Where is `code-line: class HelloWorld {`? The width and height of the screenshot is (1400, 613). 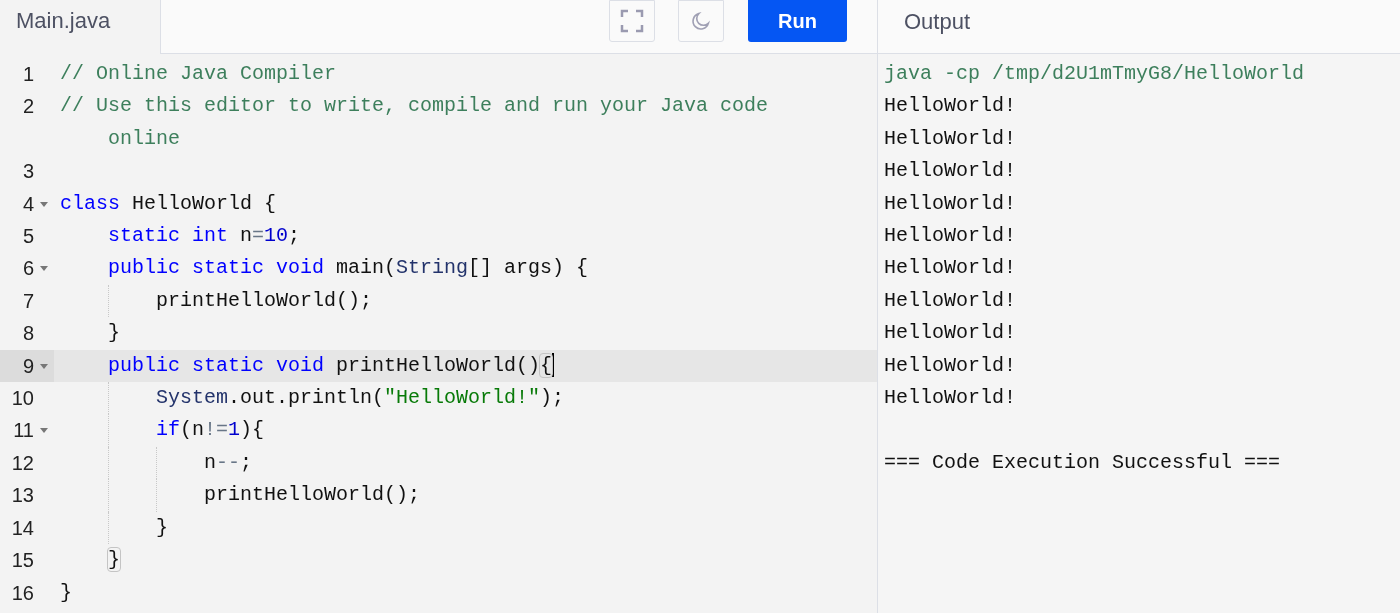
code-line: class HelloWorld { is located at coordinates (168, 203).